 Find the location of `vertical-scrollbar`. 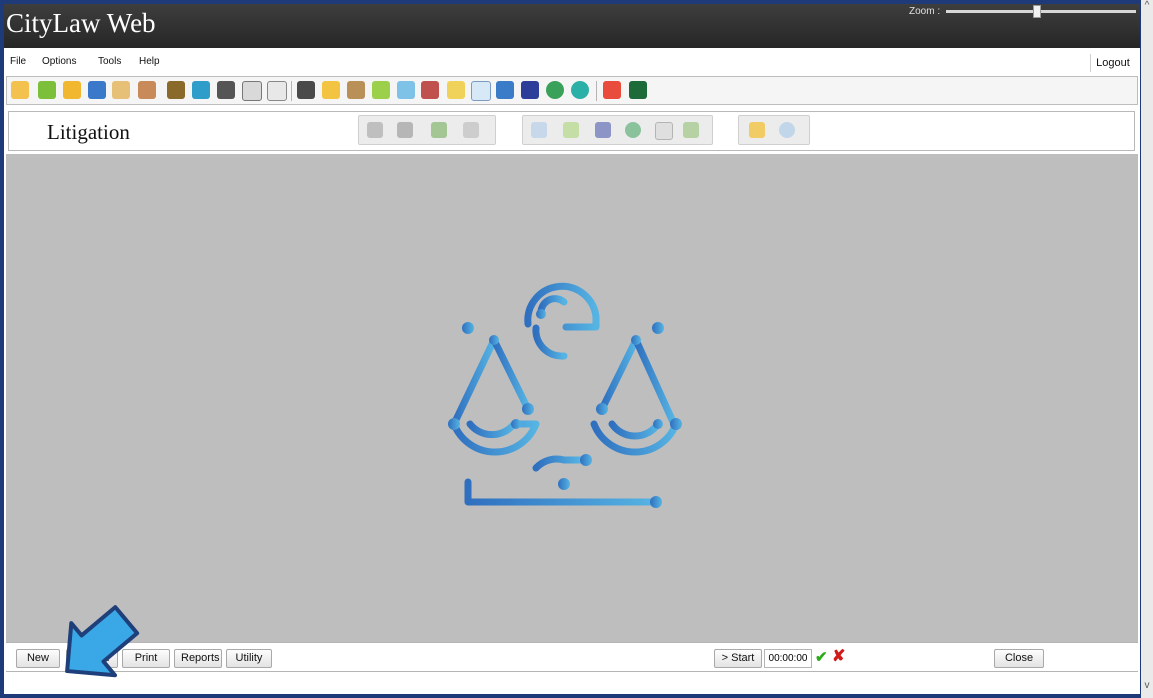

vertical-scrollbar is located at coordinates (1147, 349).